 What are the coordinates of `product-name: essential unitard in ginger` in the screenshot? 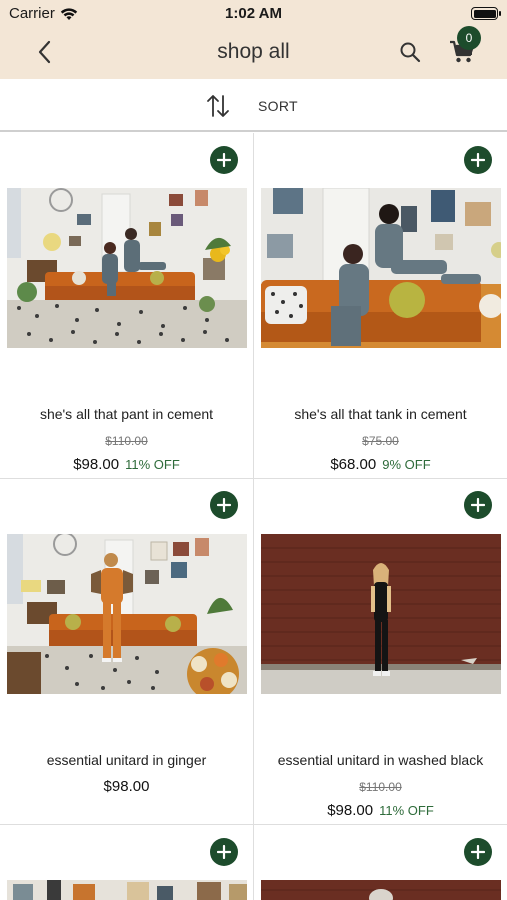 It's located at (126, 760).